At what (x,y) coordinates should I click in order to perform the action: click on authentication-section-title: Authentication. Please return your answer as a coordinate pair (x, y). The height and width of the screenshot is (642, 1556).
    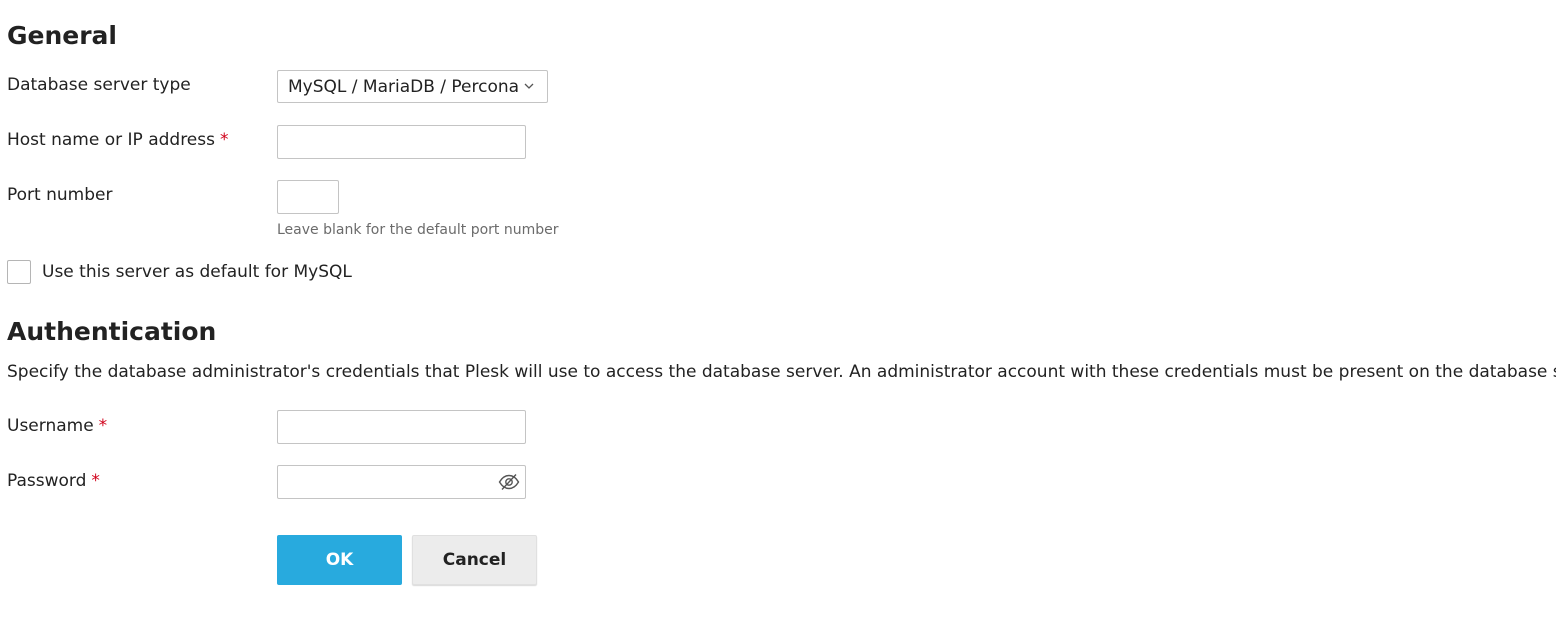
    Looking at the image, I should click on (112, 331).